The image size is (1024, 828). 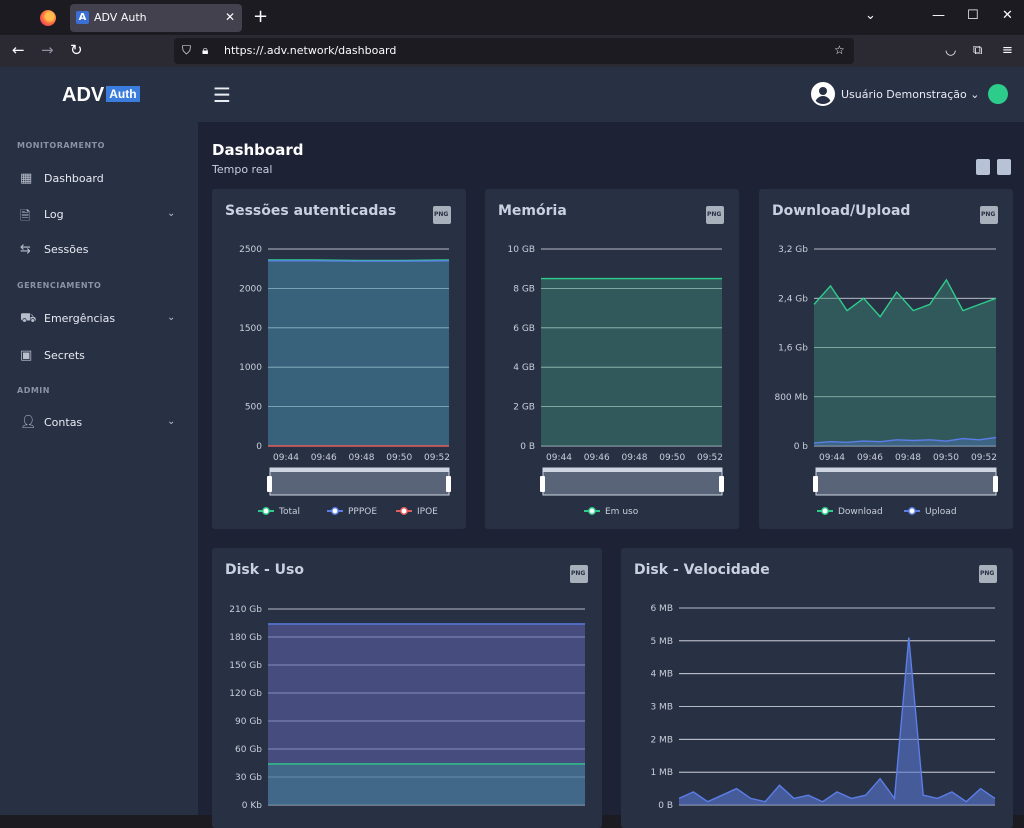 I want to click on sidebar-item-secrets: ▣ Secrets, so click(x=99, y=356).